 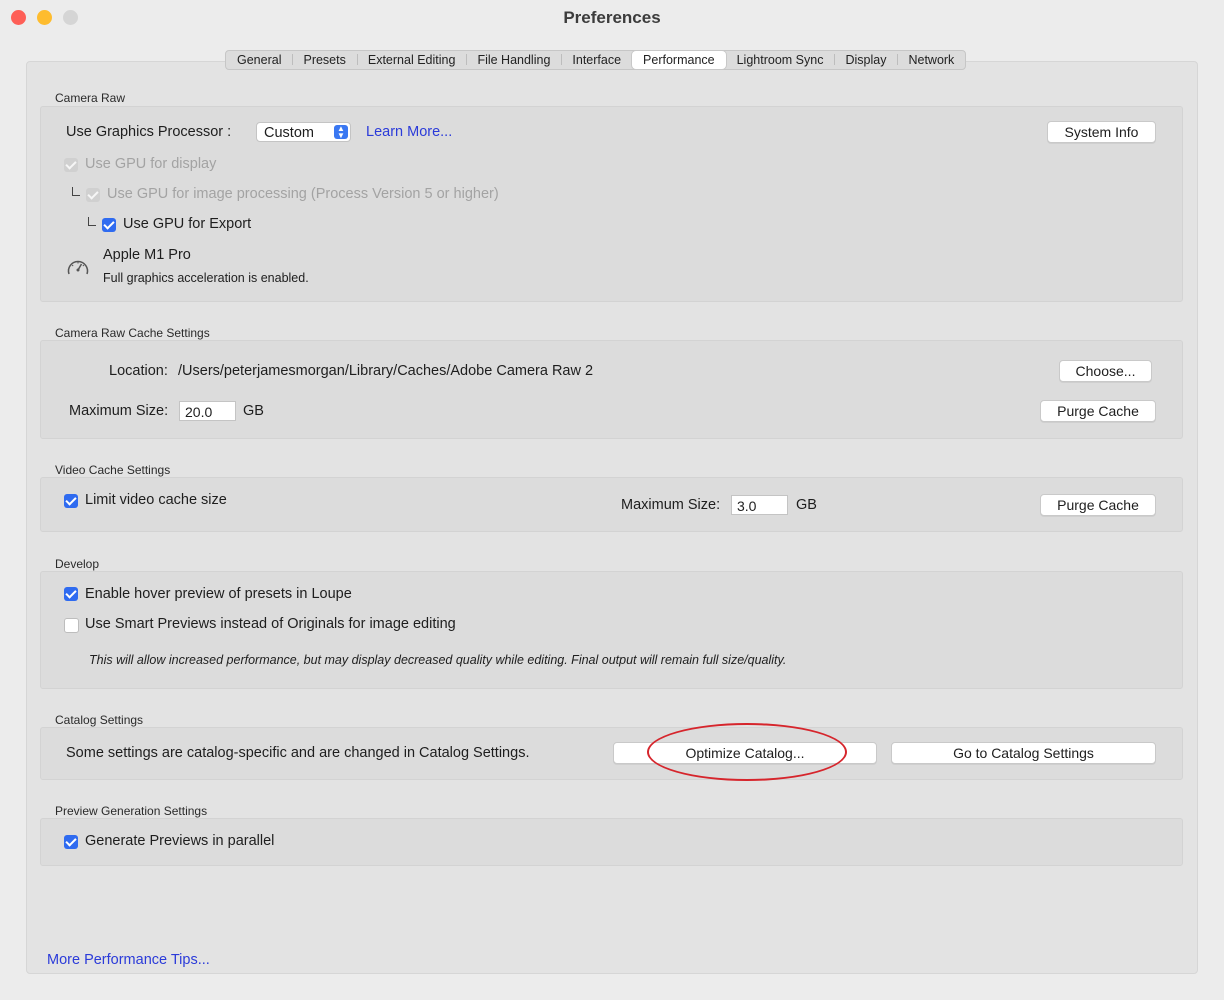 What do you see at coordinates (207, 411) in the screenshot?
I see `cache-max-size-input: 20.0` at bounding box center [207, 411].